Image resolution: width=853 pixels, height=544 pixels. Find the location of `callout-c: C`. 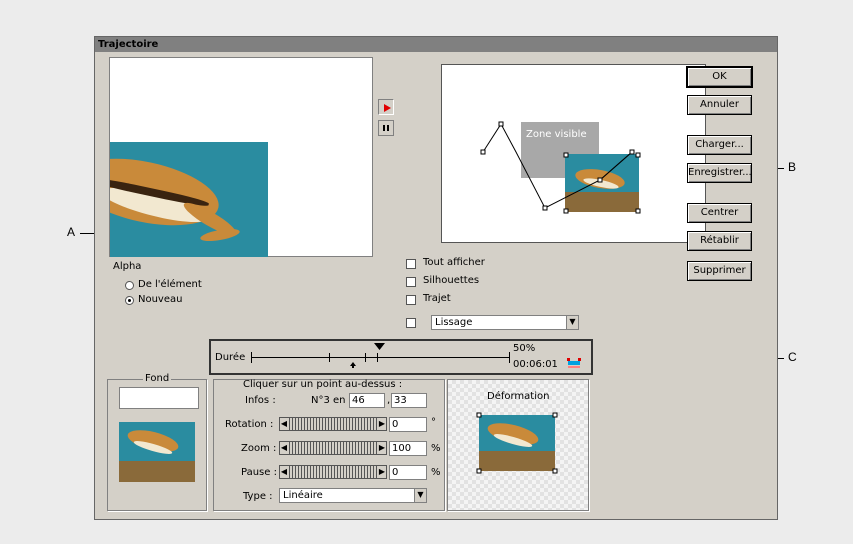

callout-c: C is located at coordinates (792, 357).